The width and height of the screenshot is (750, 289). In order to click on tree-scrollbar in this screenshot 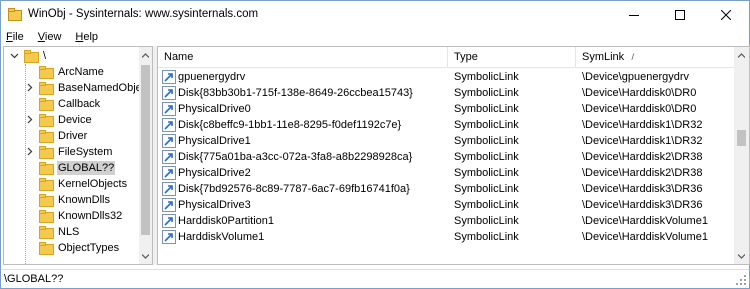, I will do `click(145, 155)`.